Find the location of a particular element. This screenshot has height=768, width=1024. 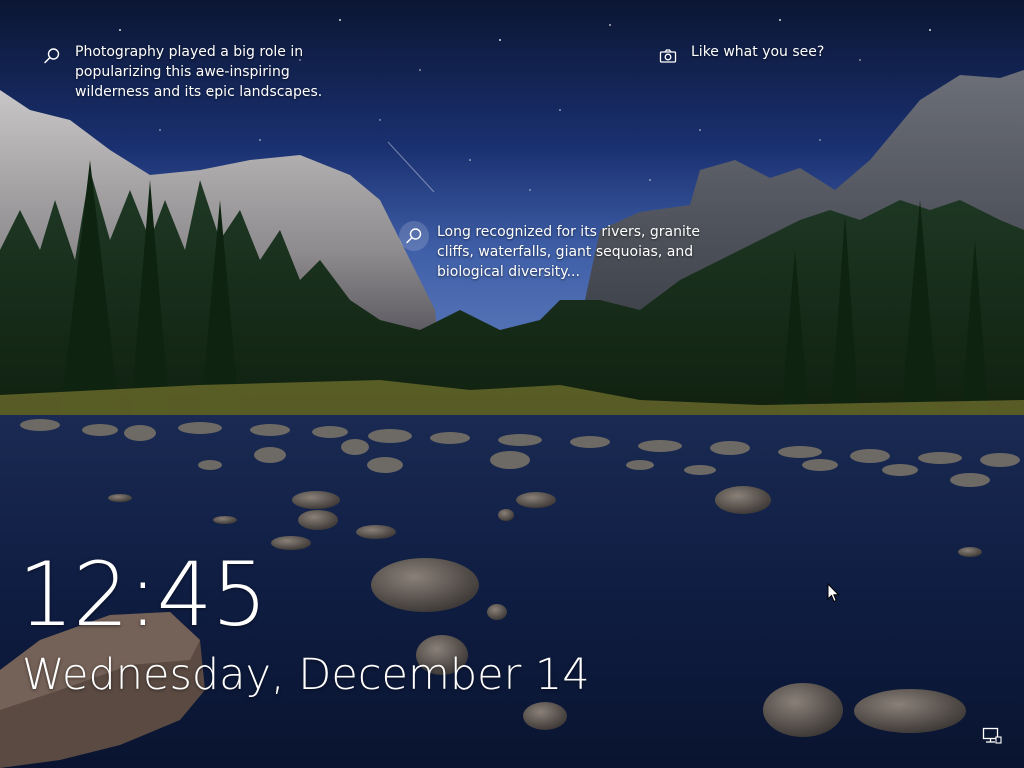

like-what-you-see-button: Like what you see? is located at coordinates (738, 56).